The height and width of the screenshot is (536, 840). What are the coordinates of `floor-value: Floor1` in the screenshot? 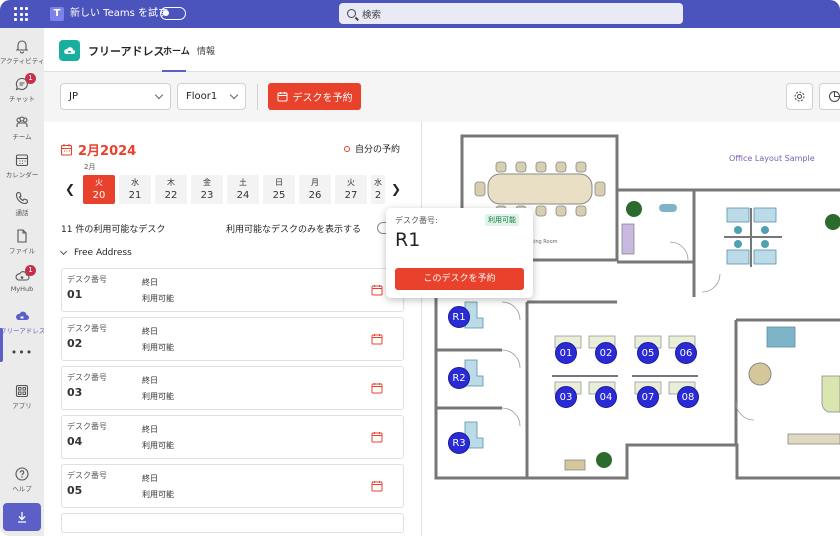 It's located at (202, 96).